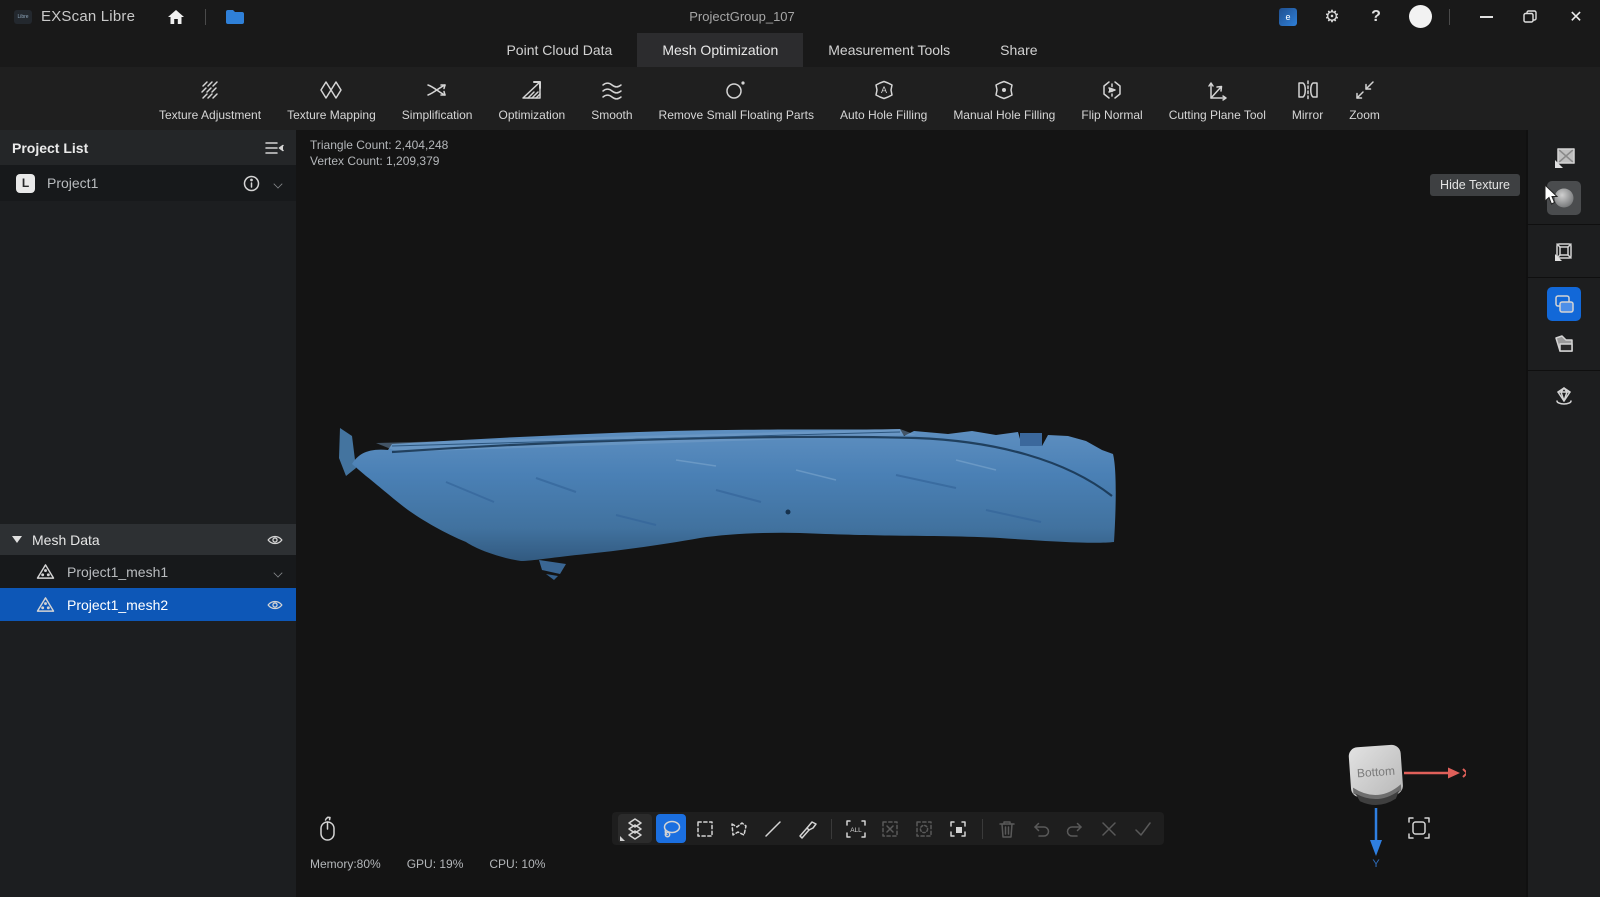 This screenshot has height=897, width=1600. I want to click on manual-hole-filling-icon, so click(1004, 90).